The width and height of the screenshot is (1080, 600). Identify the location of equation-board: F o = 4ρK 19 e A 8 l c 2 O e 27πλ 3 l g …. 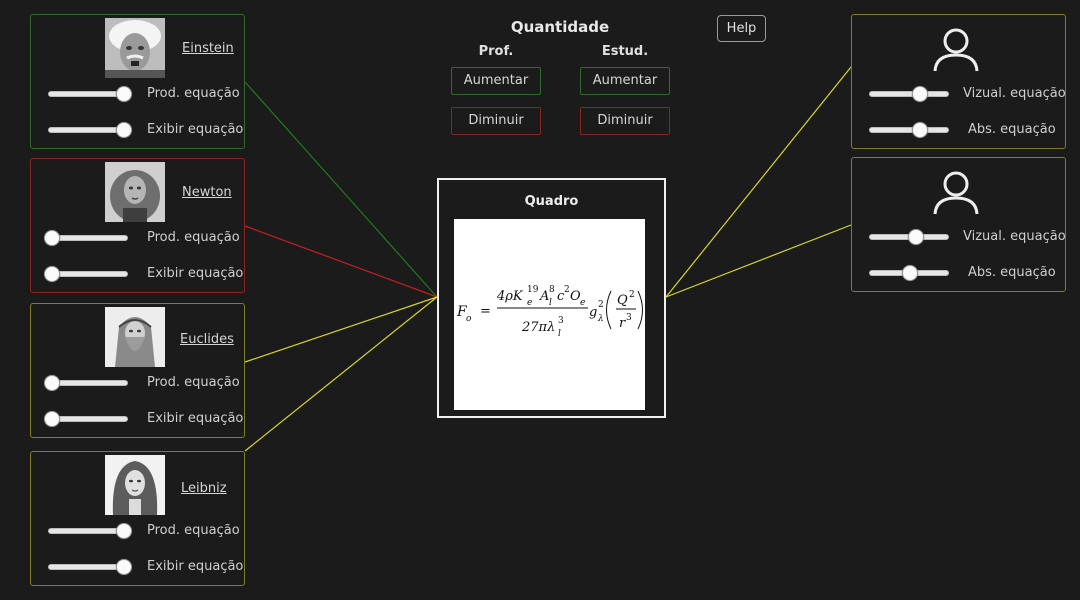
(549, 314).